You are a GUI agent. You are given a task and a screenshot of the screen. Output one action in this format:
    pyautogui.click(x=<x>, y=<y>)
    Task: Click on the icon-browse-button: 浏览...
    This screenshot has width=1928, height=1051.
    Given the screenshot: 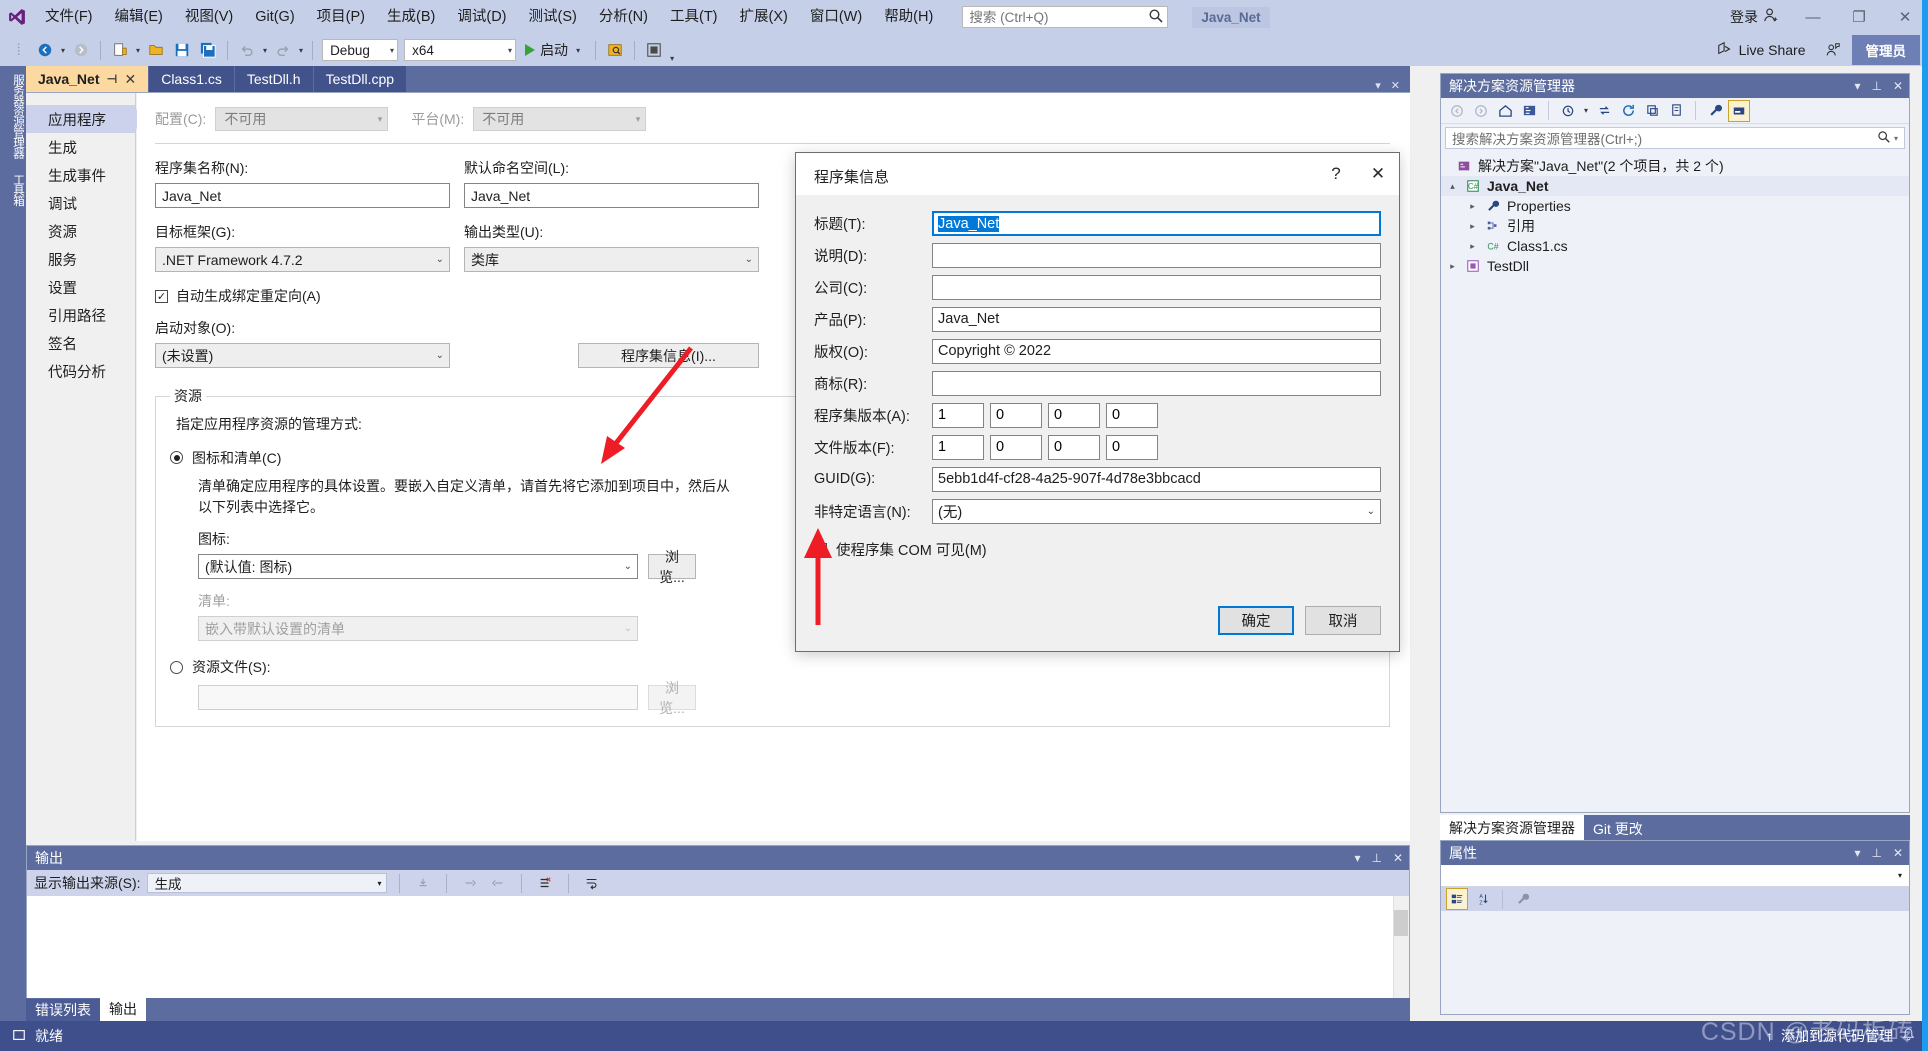 What is the action you would take?
    pyautogui.click(x=672, y=567)
    